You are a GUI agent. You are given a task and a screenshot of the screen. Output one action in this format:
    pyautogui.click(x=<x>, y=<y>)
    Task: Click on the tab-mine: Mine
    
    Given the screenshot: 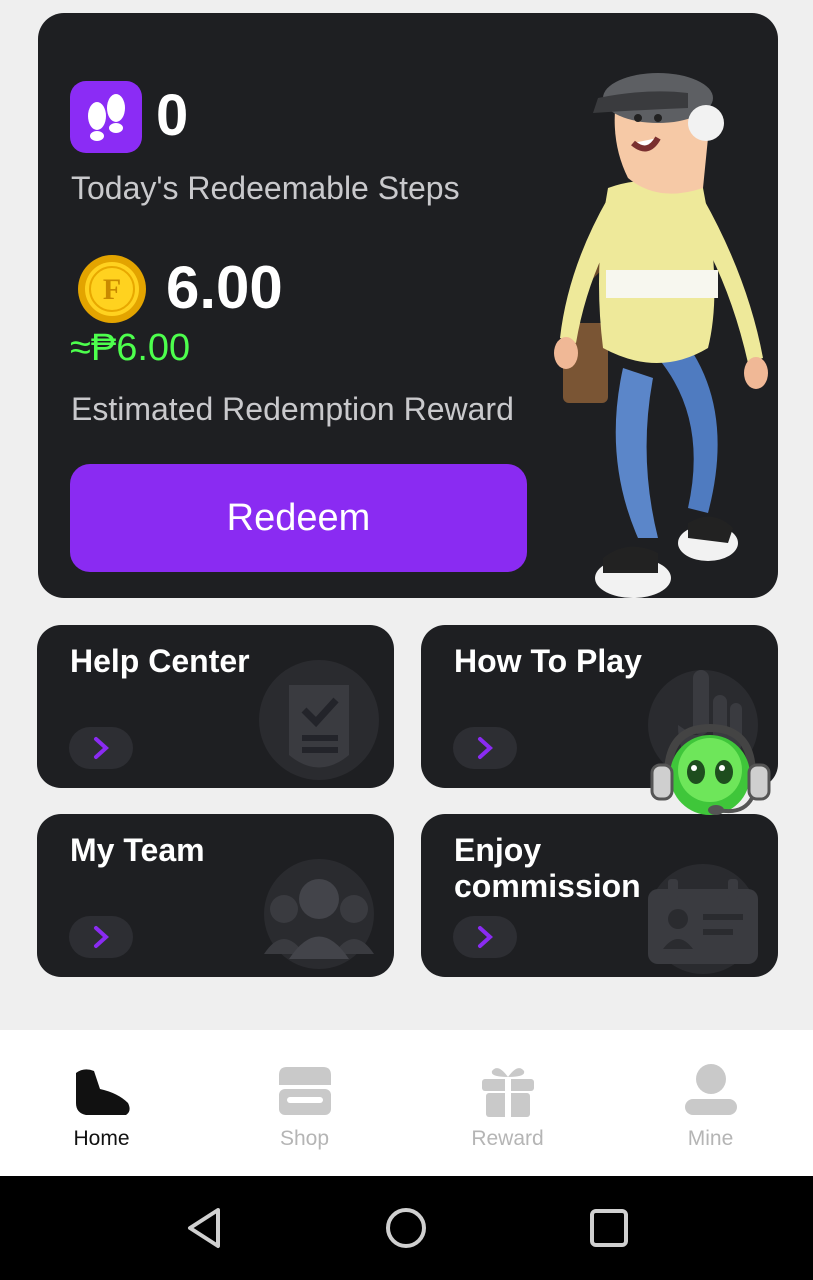 What is the action you would take?
    pyautogui.click(x=710, y=1103)
    